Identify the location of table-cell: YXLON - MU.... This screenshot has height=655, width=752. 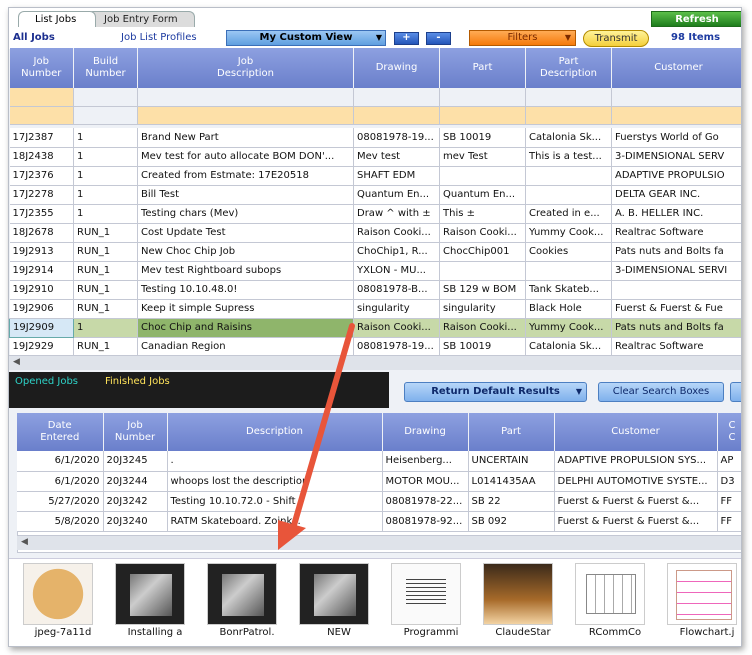
(396, 271).